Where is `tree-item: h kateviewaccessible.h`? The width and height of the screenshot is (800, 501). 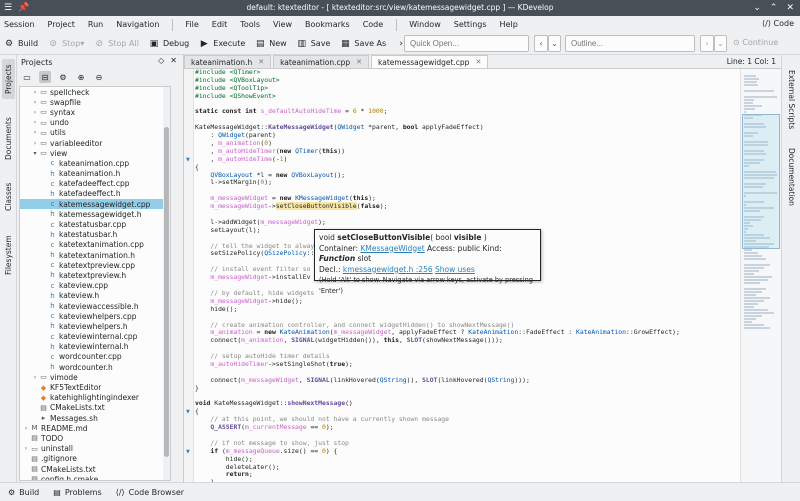 tree-item: h kateviewaccessible.h is located at coordinates (95, 306).